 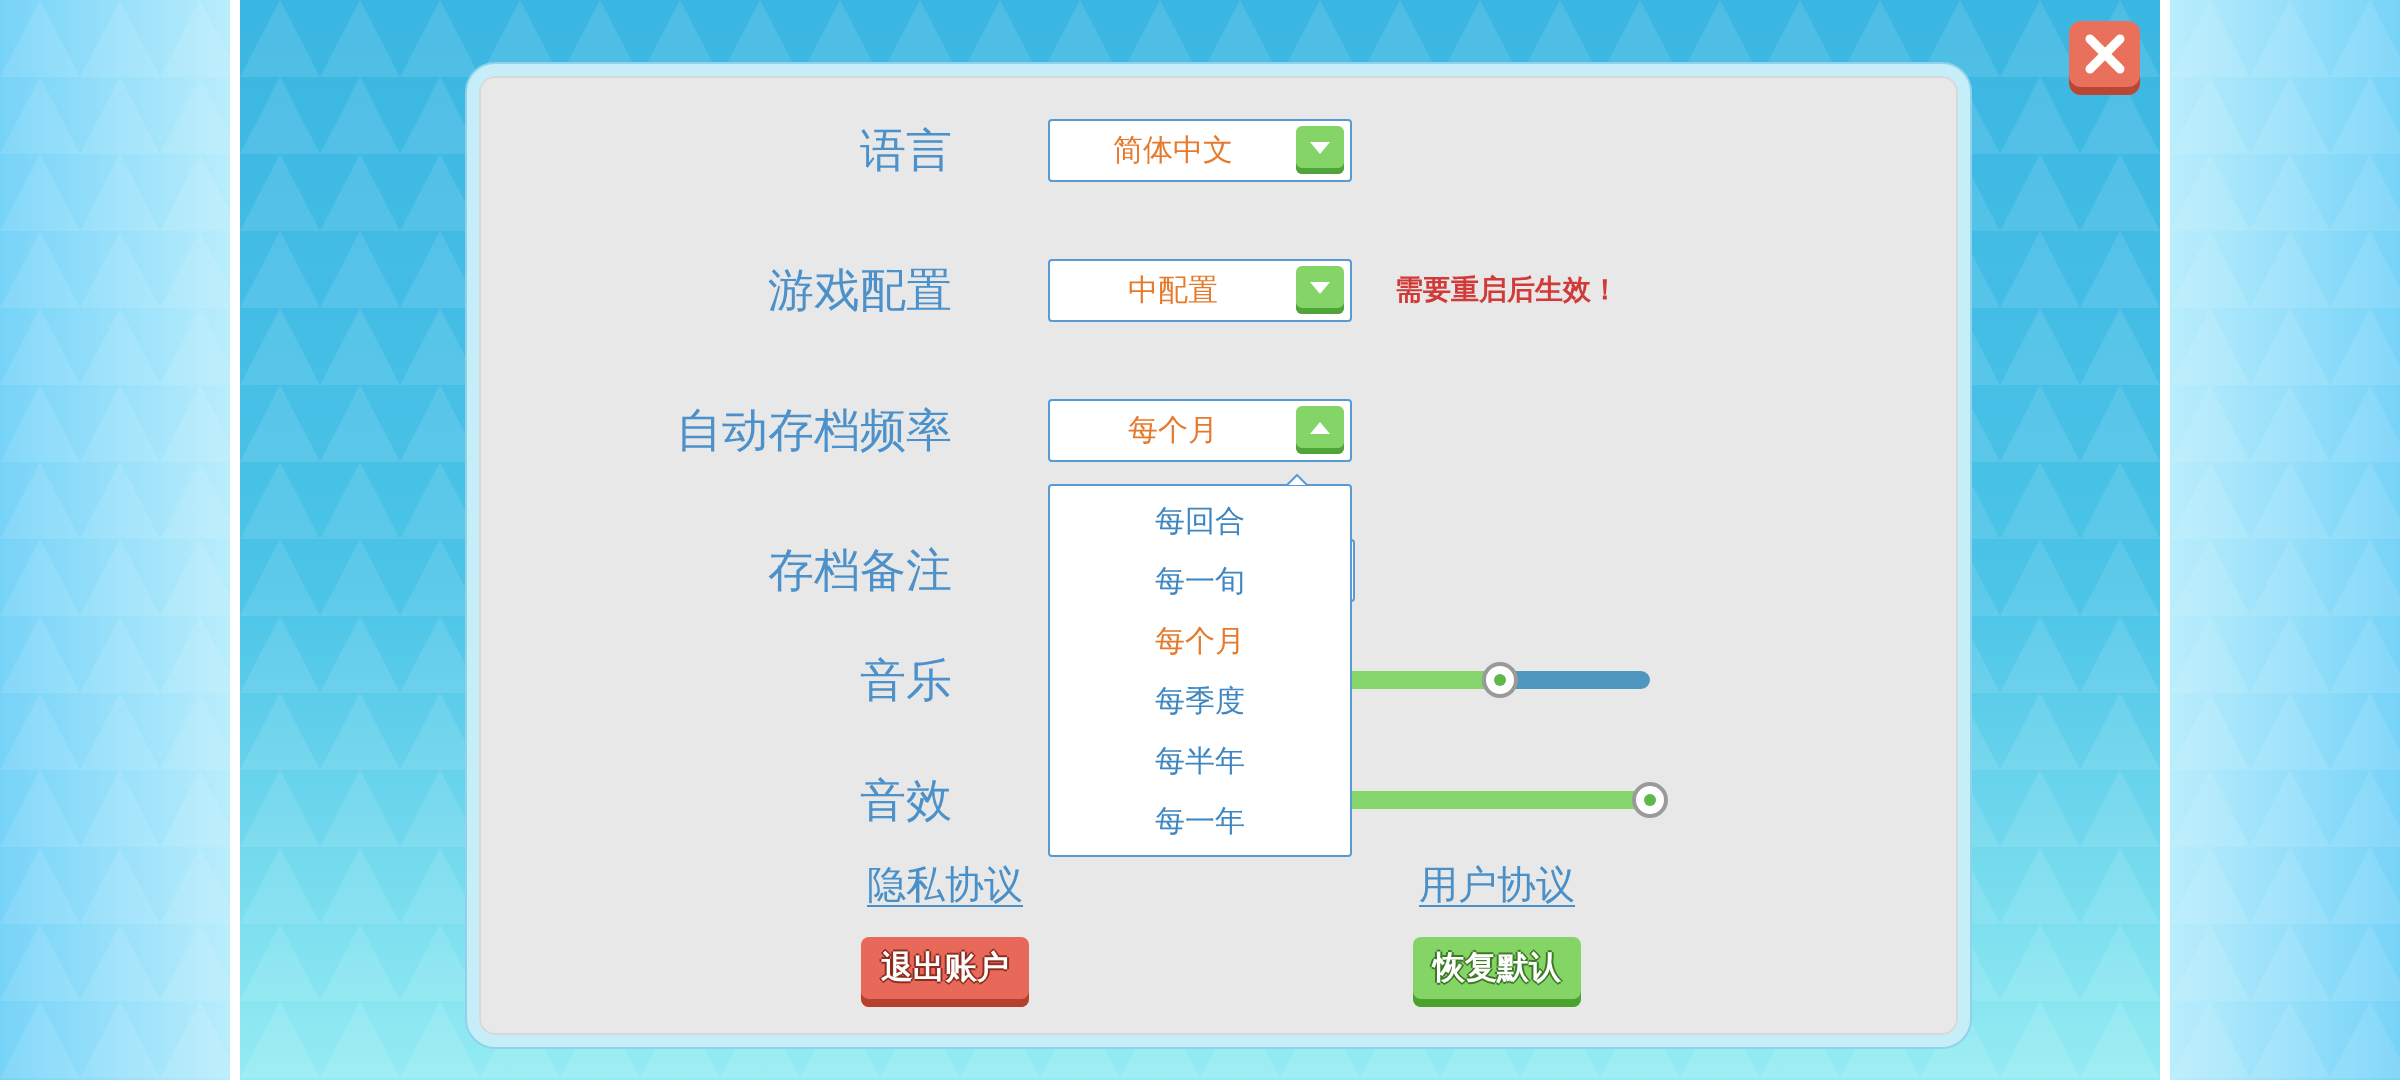 I want to click on setting-label: 自动存档频率, so click(x=813, y=430).